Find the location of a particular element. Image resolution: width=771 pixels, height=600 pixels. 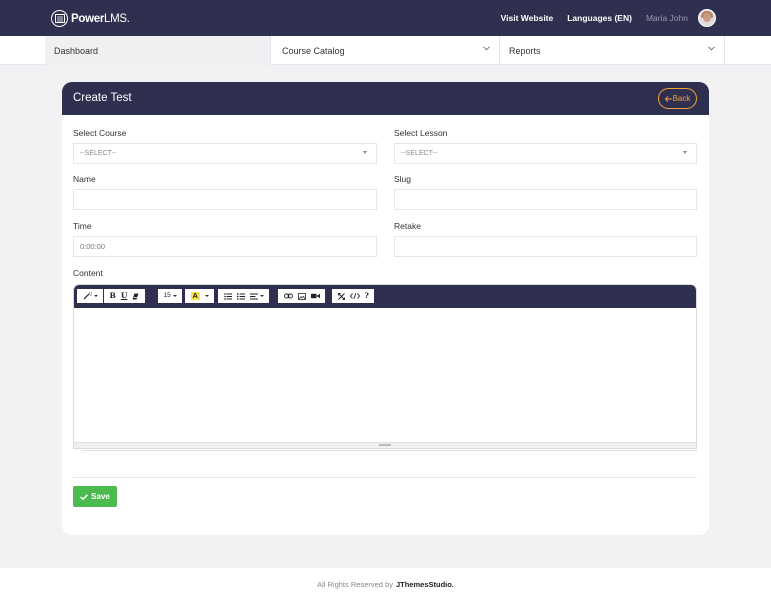

languages-menu: Languages (EN) is located at coordinates (599, 18).